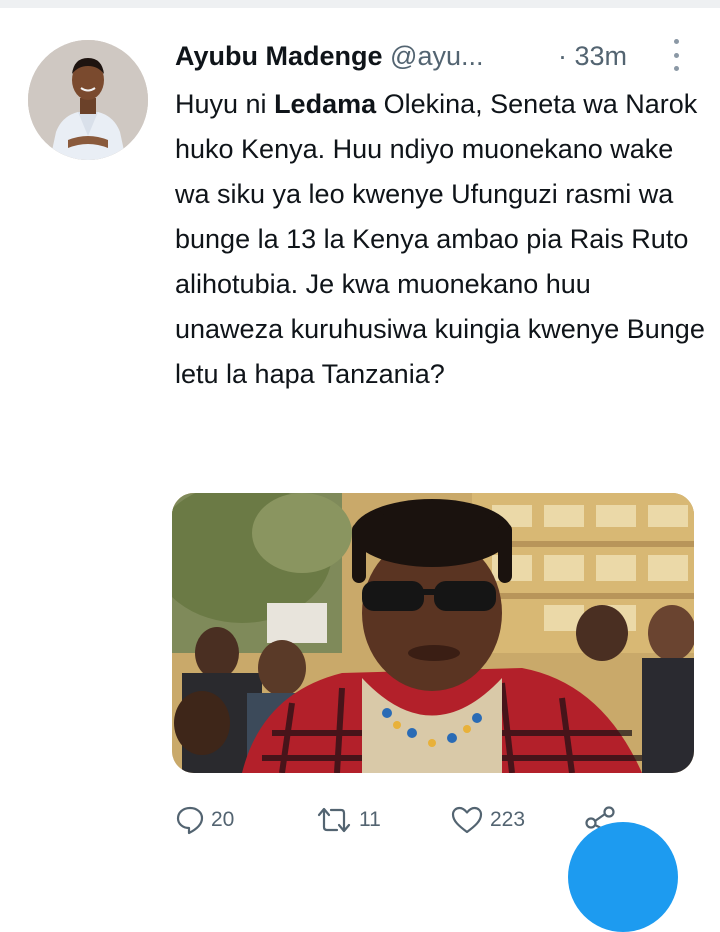 This screenshot has width=720, height=932. Describe the element at coordinates (467, 820) in the screenshot. I see `heart-icon` at that location.